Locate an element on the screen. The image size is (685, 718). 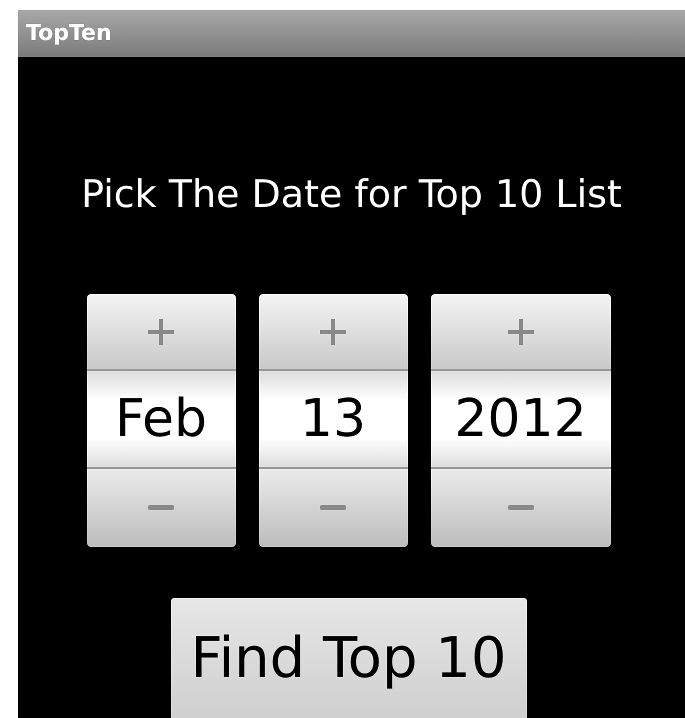
picker-value: 2012 is located at coordinates (520, 419).